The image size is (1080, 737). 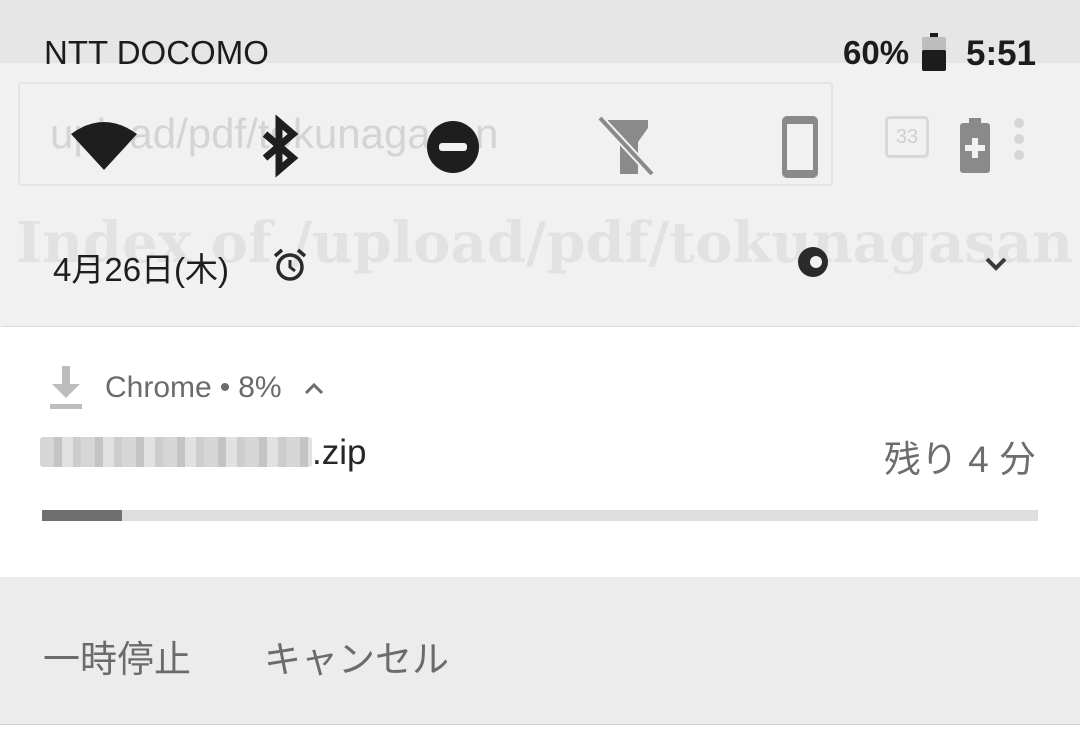 I want to click on clock: 5:51, so click(x=1001, y=53).